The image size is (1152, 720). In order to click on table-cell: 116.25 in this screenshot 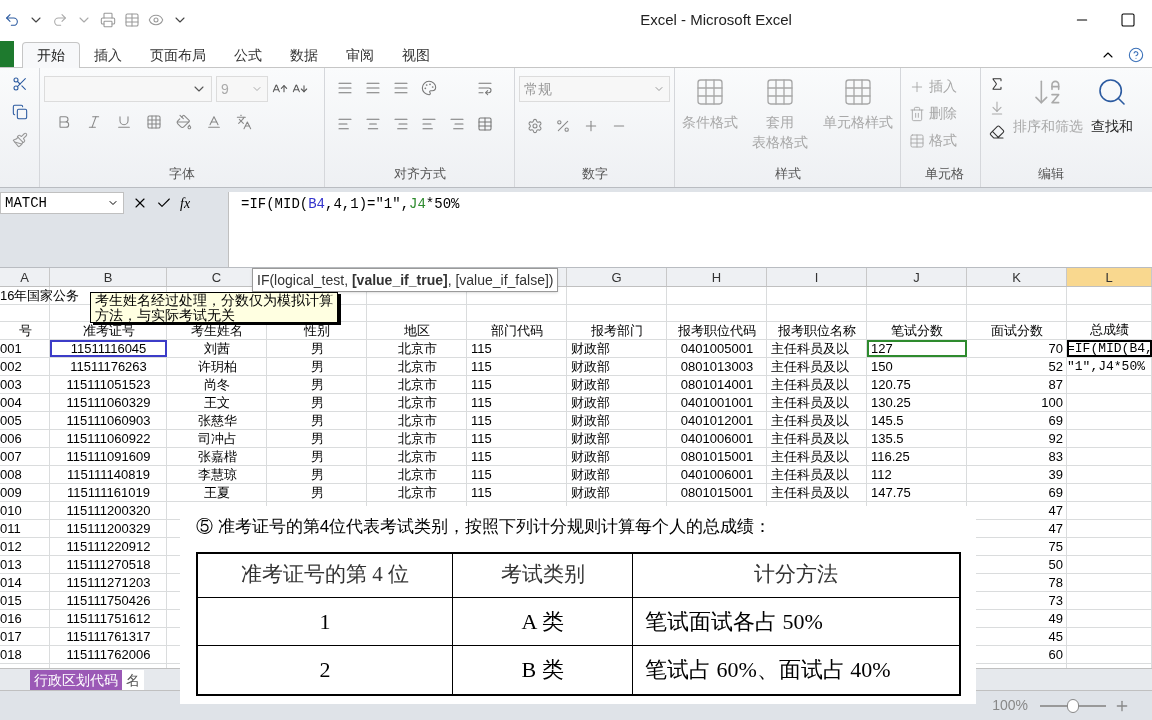, I will do `click(890, 456)`.